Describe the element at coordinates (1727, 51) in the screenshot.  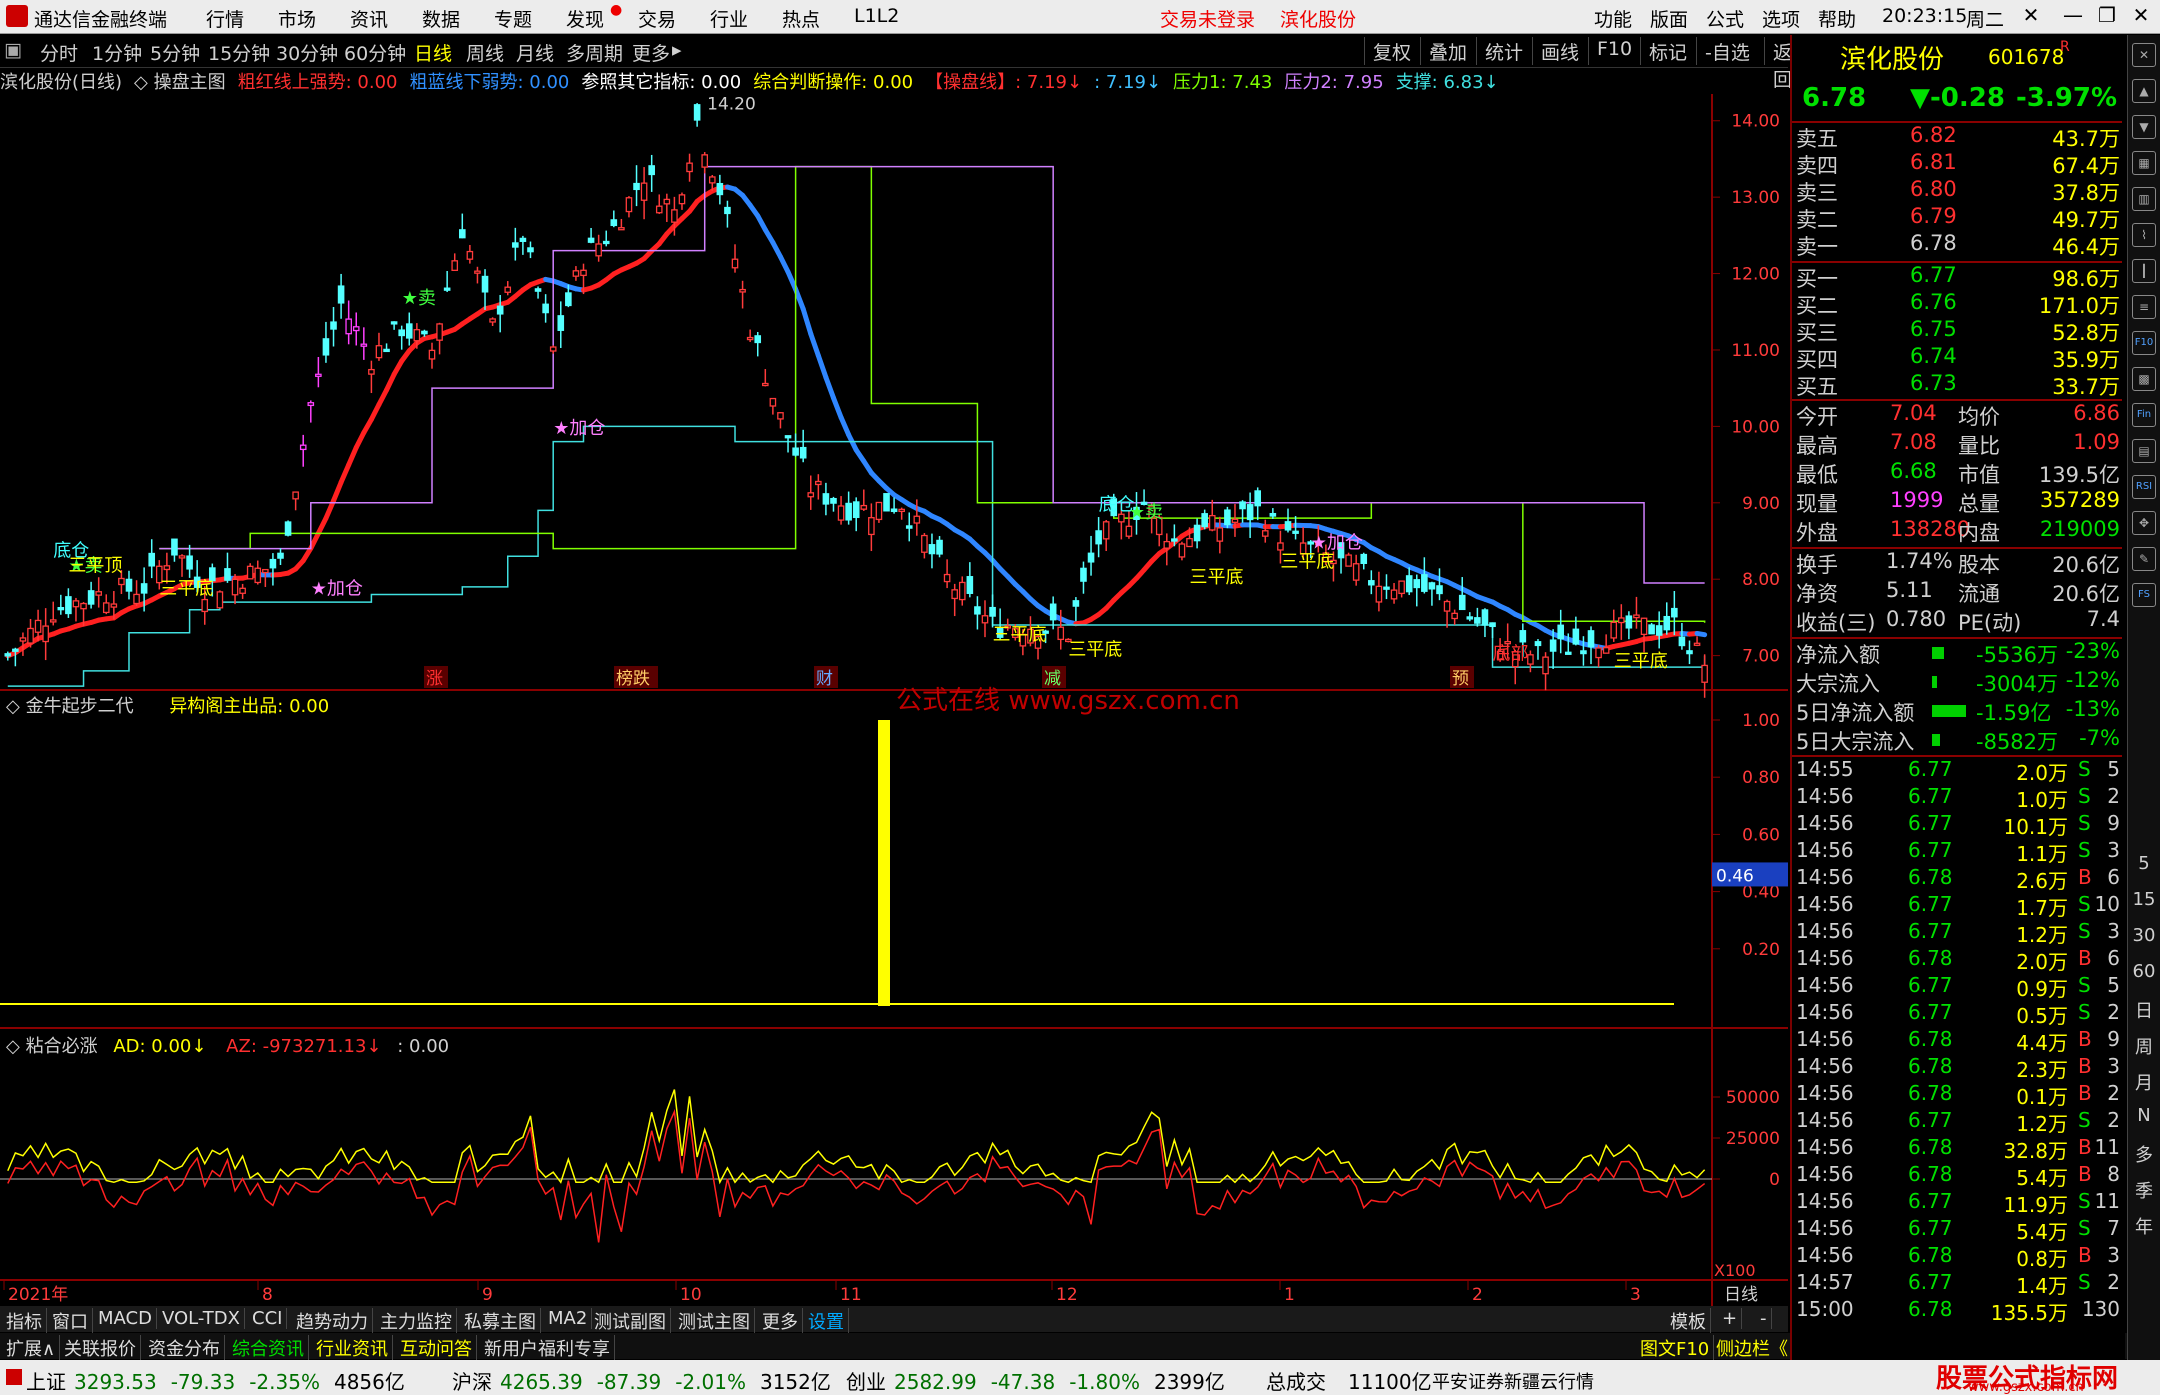
I see `tool-remove-watchlist: -自选` at that location.